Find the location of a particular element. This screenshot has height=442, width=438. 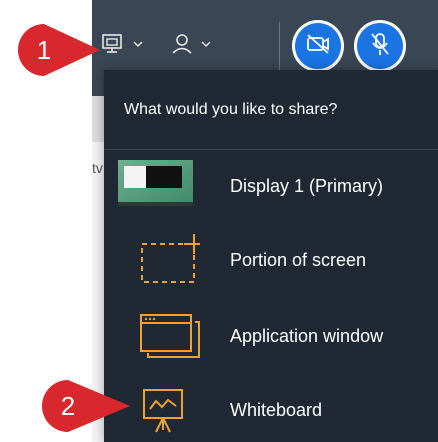

people-icon is located at coordinates (182, 46).